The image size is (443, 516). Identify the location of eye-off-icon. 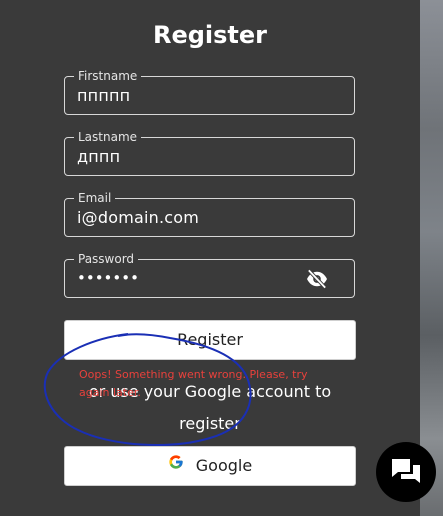
(317, 279).